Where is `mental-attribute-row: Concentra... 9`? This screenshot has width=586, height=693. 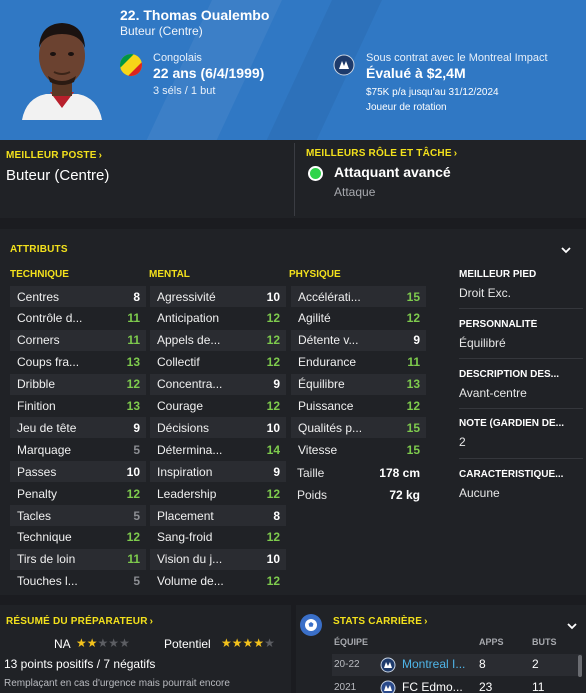 mental-attribute-row: Concentra... 9 is located at coordinates (218, 384).